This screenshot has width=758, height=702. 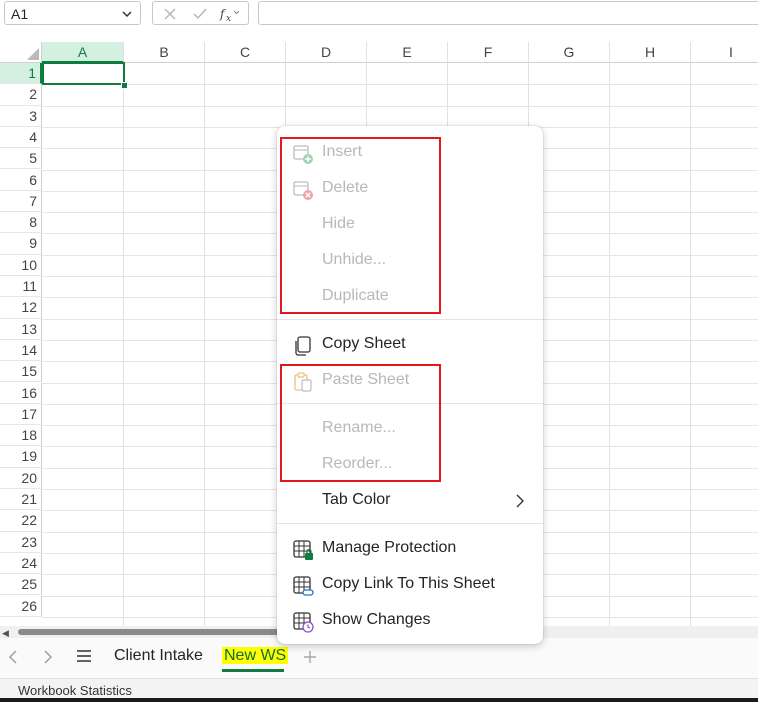 What do you see at coordinates (379, 658) in the screenshot?
I see `sheet-tab-bar: Client Intake New WS` at bounding box center [379, 658].